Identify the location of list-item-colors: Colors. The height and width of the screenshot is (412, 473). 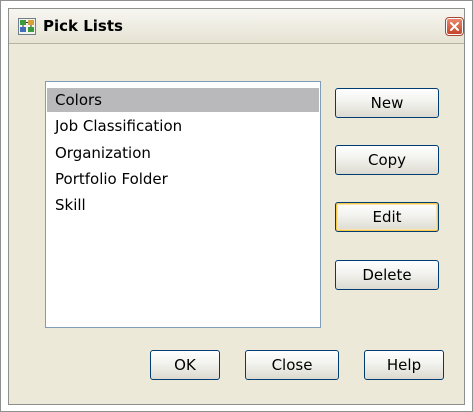
(183, 100).